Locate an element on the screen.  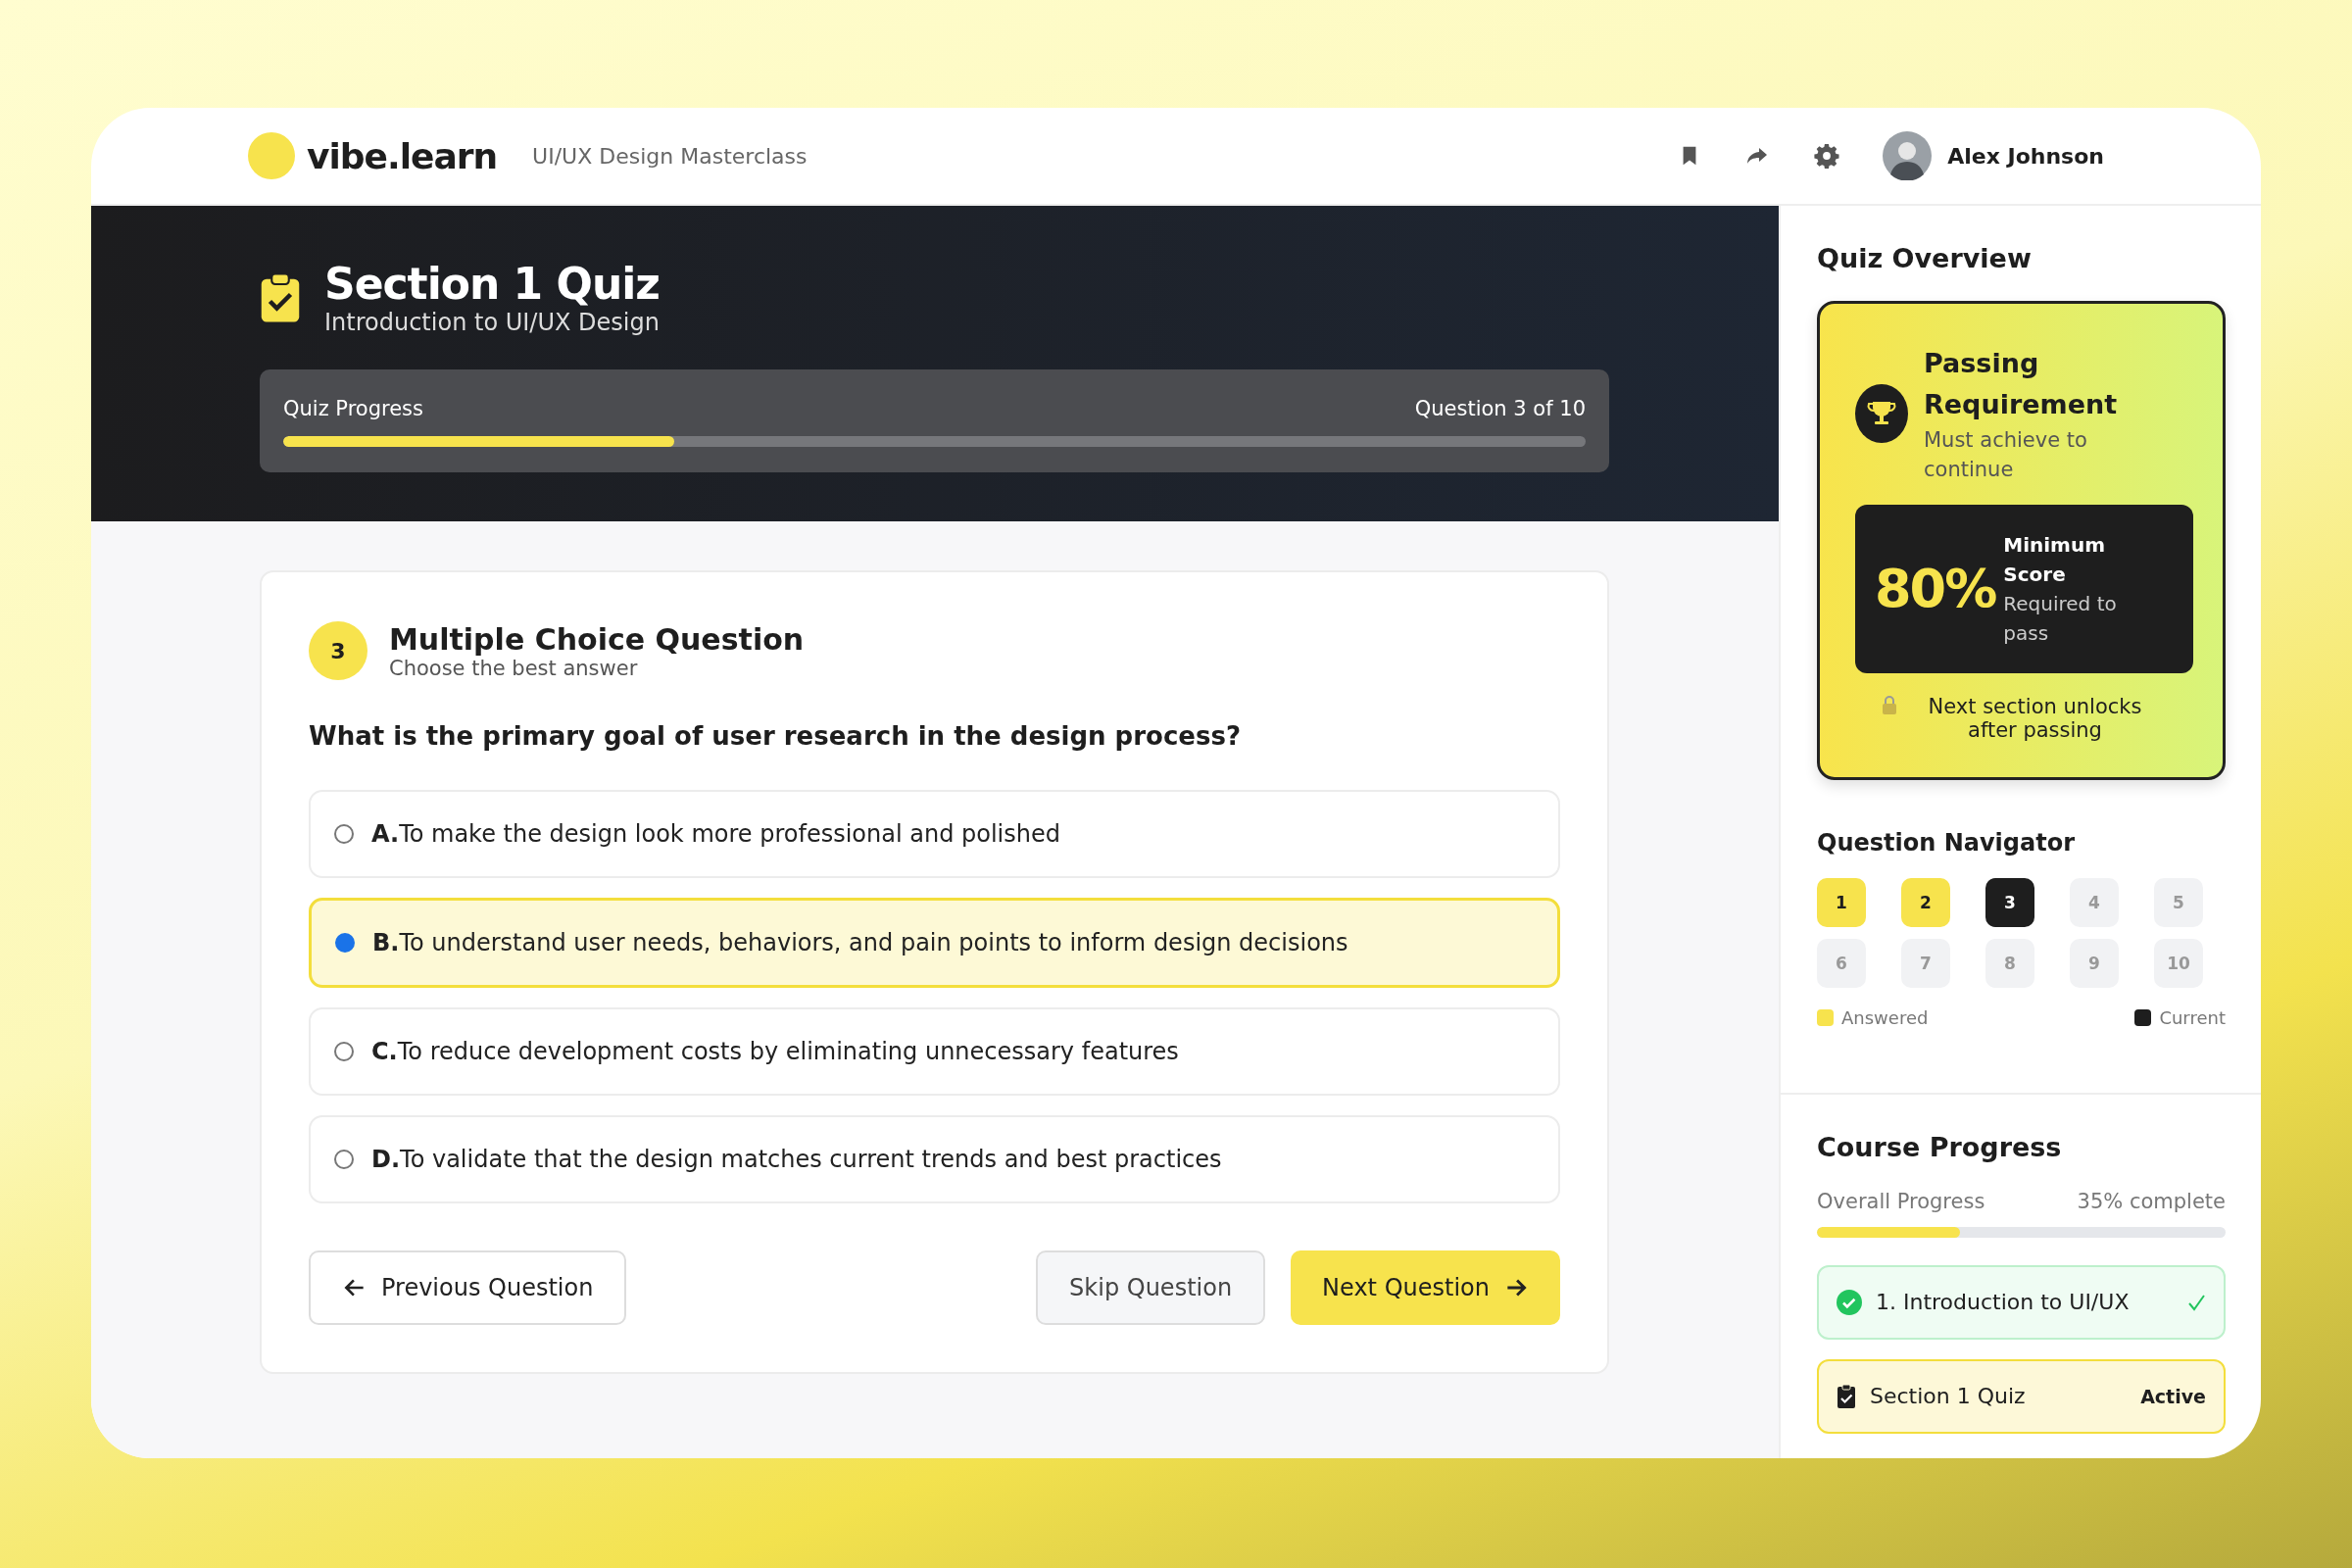
logo-text: vibe.learn is located at coordinates (402, 156).